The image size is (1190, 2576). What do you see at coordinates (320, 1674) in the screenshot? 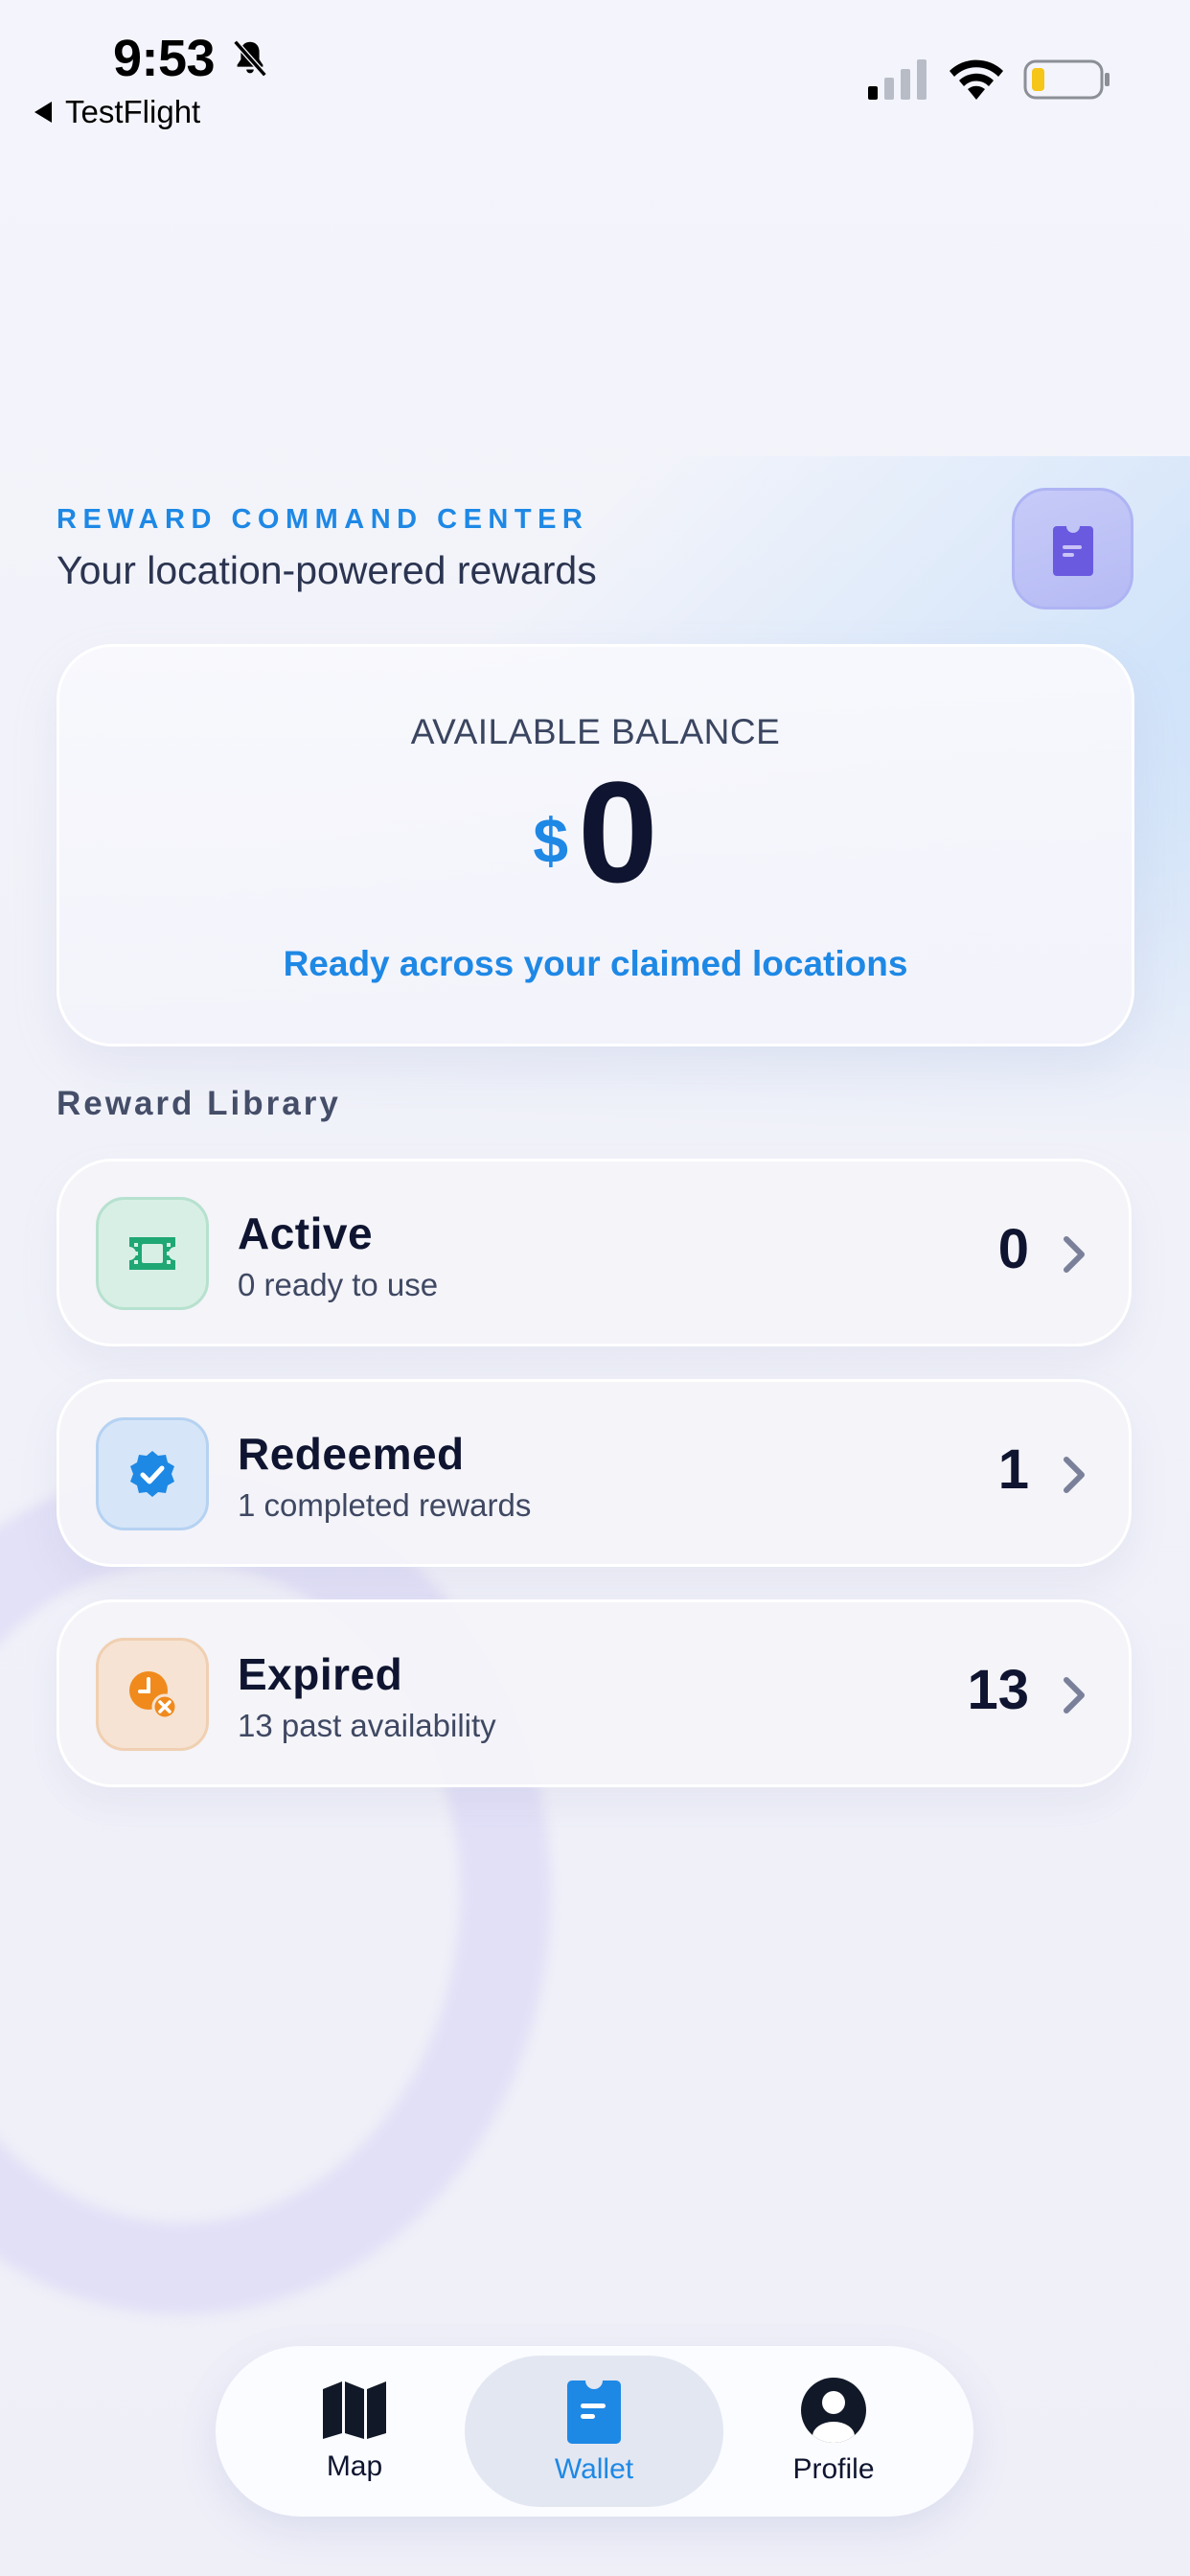
I see `reward-name: Expired` at bounding box center [320, 1674].